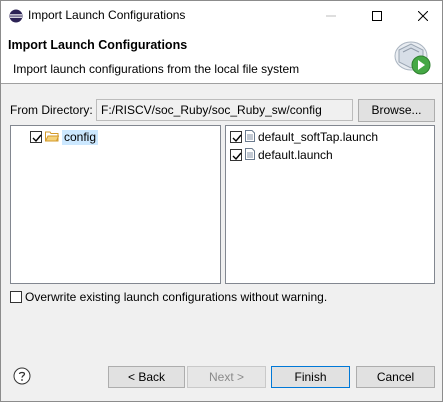 The height and width of the screenshot is (402, 443). I want to click on close-button, so click(421, 16).